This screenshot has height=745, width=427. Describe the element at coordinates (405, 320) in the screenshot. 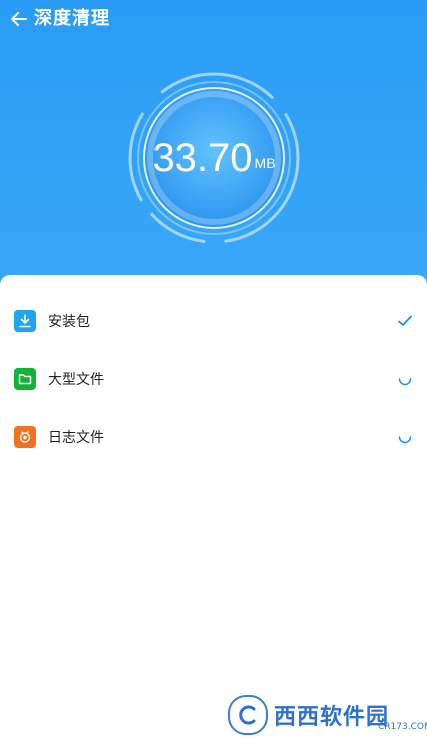

I see `checkmark-icon` at that location.